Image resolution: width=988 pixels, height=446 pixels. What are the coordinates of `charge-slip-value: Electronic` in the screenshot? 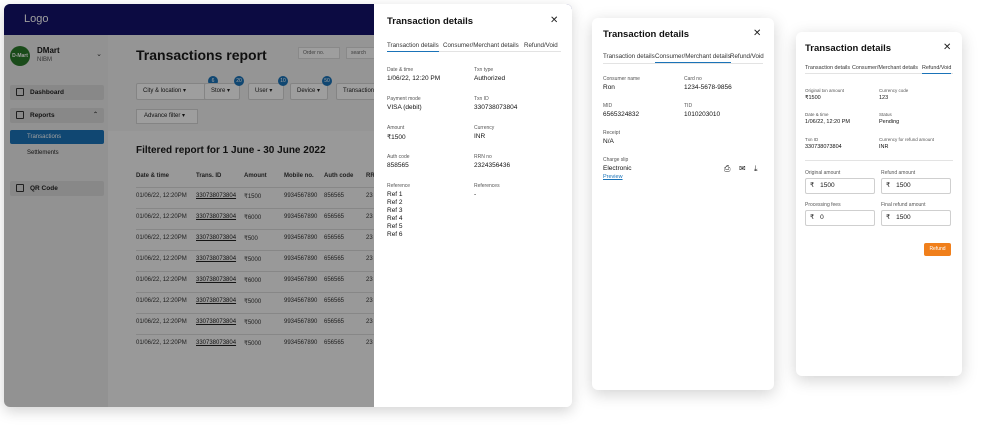 It's located at (617, 168).